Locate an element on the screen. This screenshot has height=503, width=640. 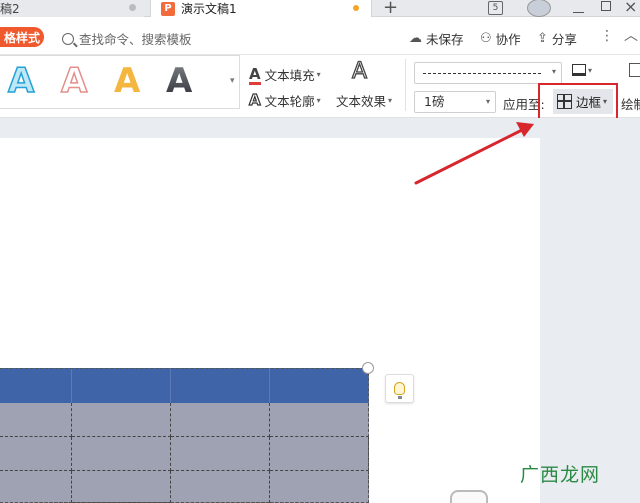
command-search: 查找命令、搜索模板 is located at coordinates (127, 38).